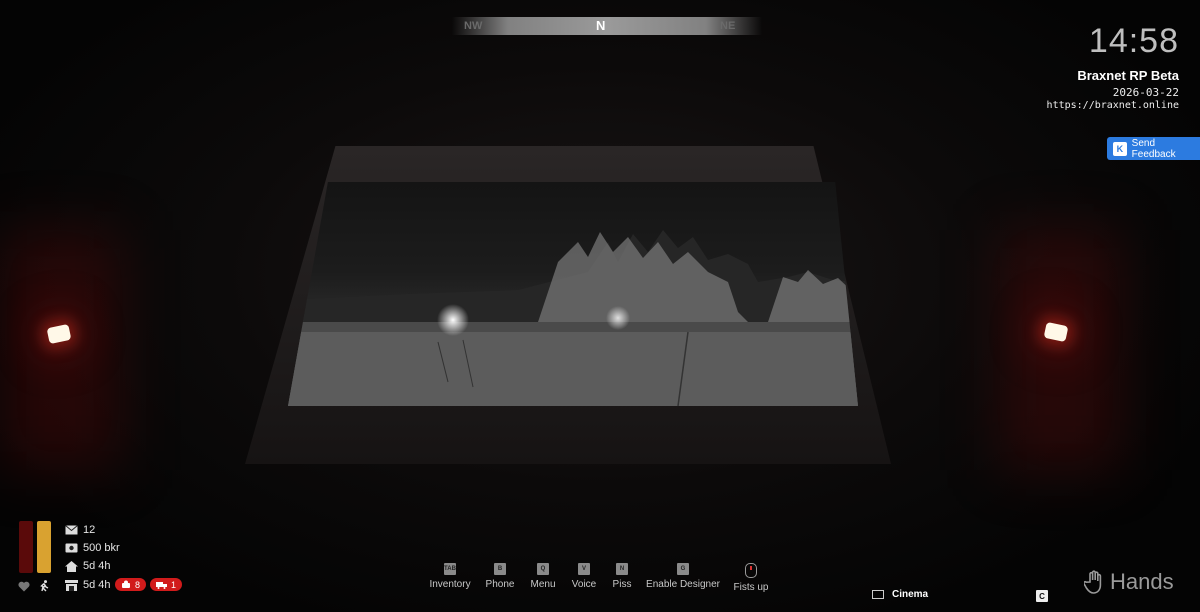 The width and height of the screenshot is (1200, 612). I want to click on compass-ne: NE, so click(728, 26).